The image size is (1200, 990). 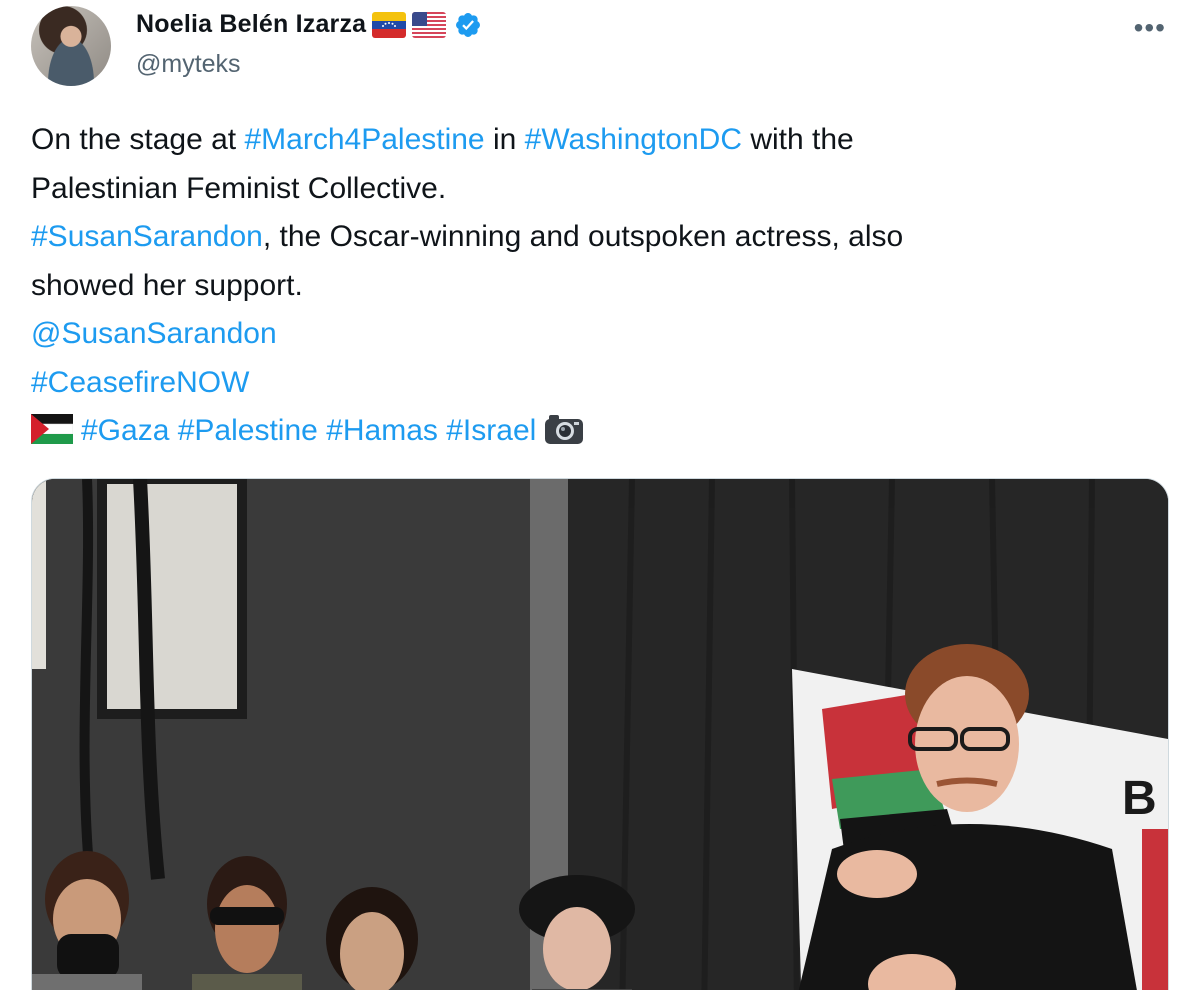 What do you see at coordinates (147, 236) in the screenshot?
I see `hashtag-link: #SusanSarandon` at bounding box center [147, 236].